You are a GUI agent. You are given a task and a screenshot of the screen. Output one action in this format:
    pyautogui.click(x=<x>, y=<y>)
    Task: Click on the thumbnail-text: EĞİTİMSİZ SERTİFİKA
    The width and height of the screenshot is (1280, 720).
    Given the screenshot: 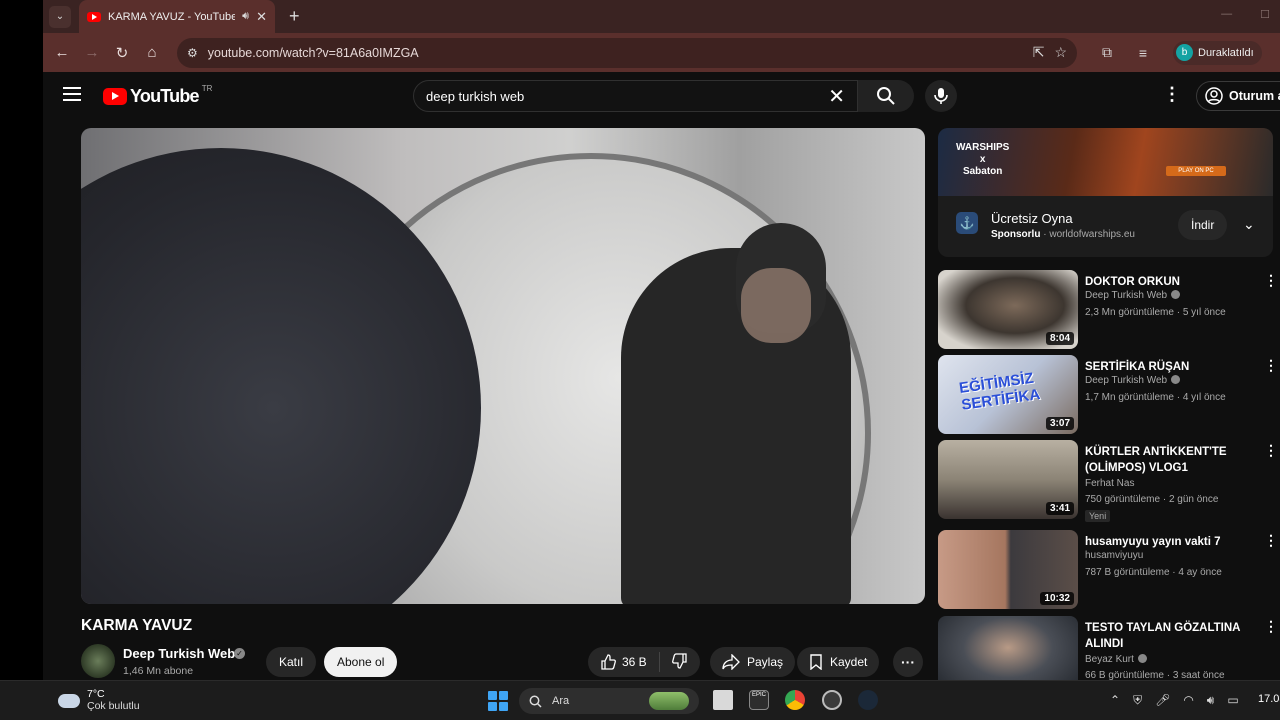 What is the action you would take?
    pyautogui.click(x=1000, y=391)
    